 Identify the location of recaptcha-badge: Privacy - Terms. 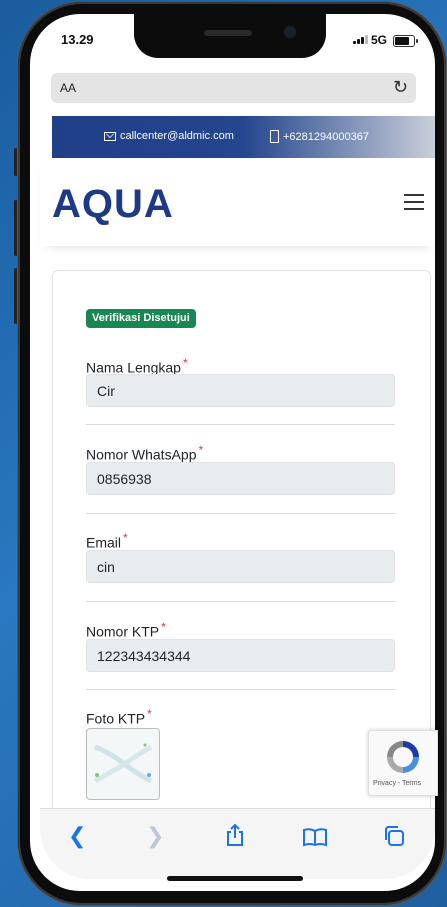
(403, 763).